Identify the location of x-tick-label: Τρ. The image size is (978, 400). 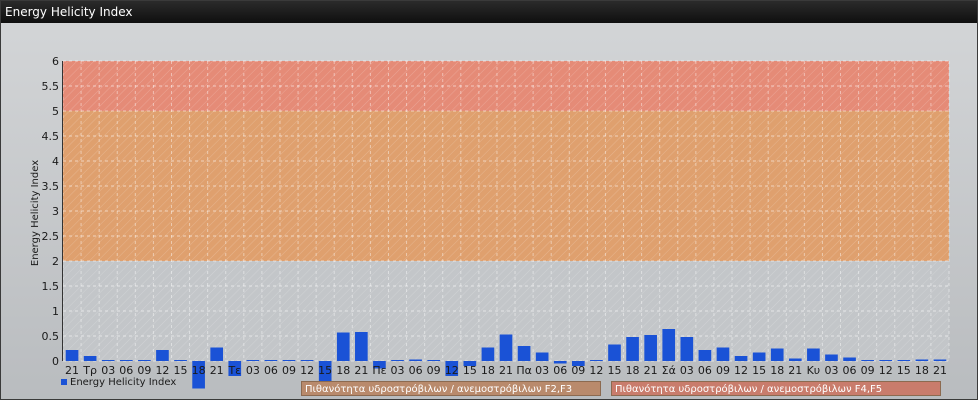
(89, 370).